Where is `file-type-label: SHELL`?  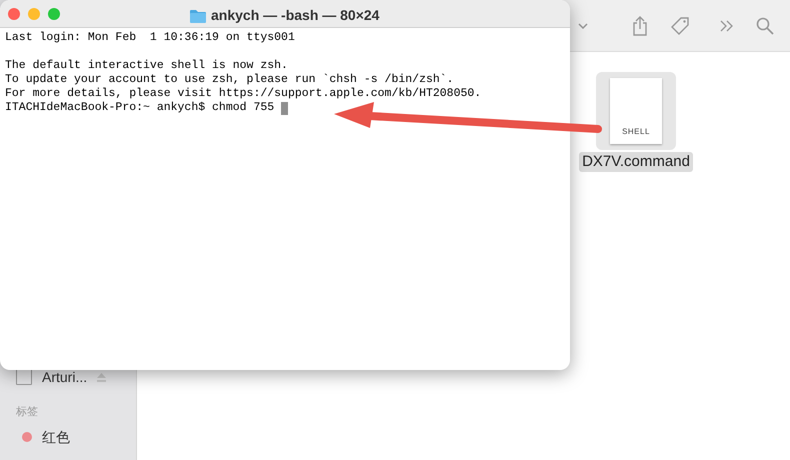
file-type-label: SHELL is located at coordinates (636, 132).